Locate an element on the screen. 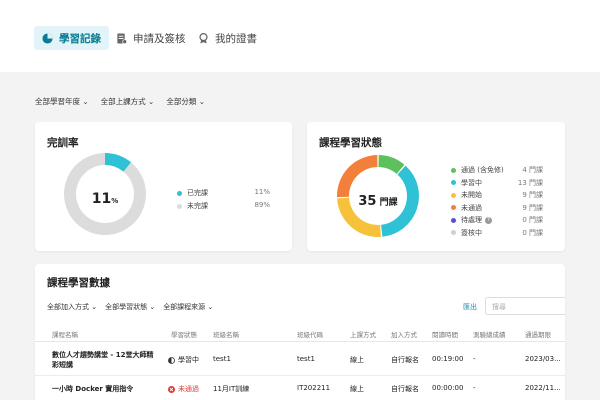 The width and height of the screenshot is (600, 400). tab-label: 申請及簽核 is located at coordinates (159, 38).